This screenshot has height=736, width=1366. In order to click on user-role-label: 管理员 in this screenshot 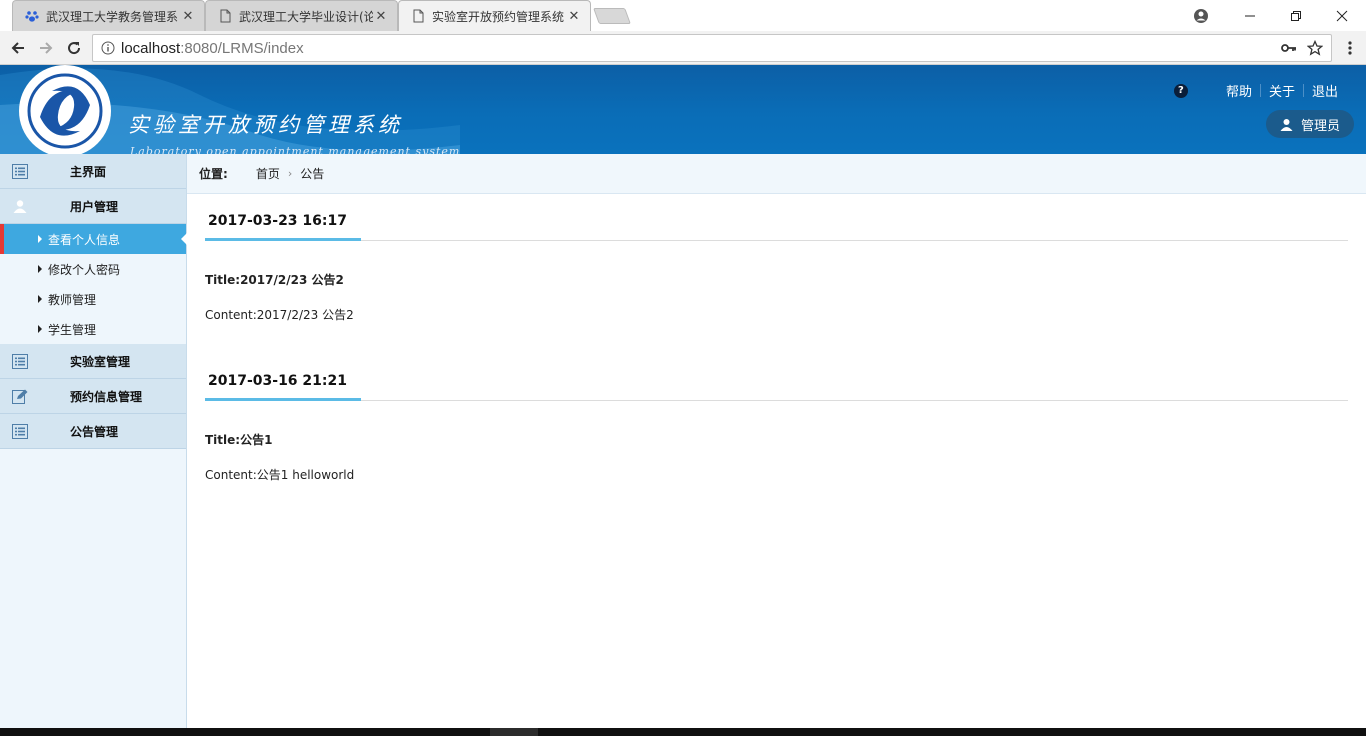, I will do `click(1320, 126)`.